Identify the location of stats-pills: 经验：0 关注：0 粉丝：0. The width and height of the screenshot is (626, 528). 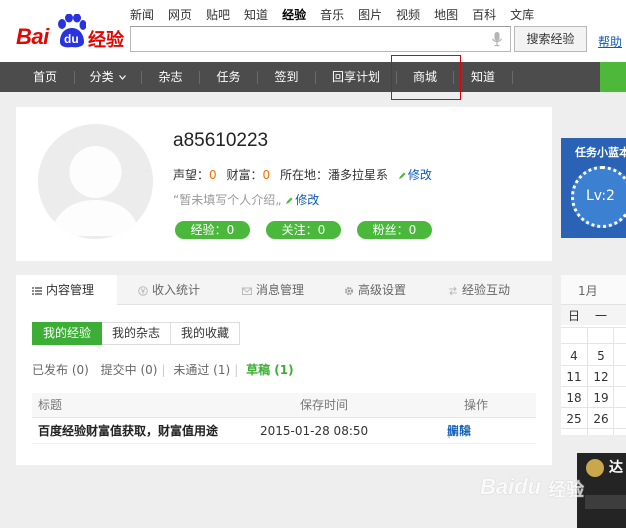
(311, 230).